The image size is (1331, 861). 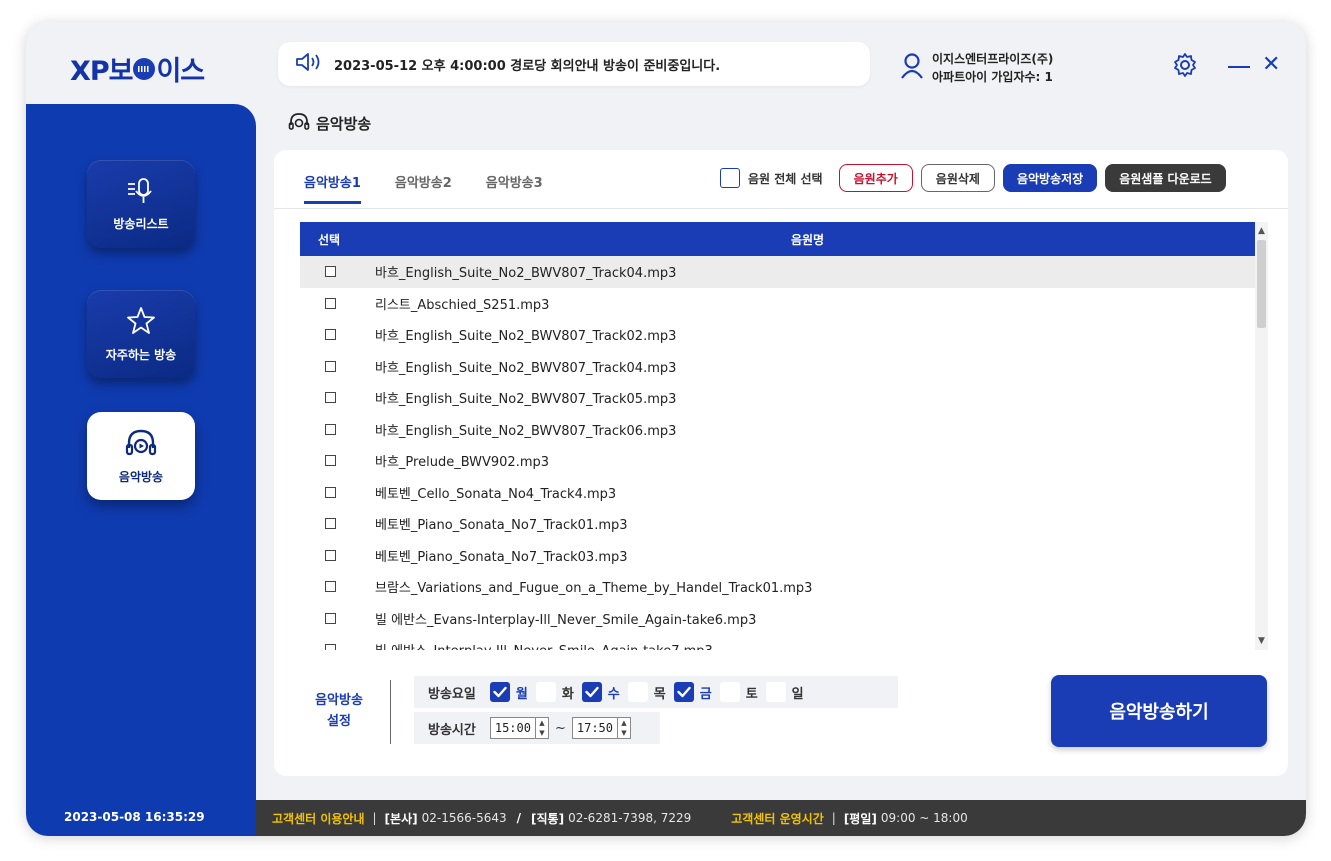 I want to click on settings-label-line1: 음악방송, so click(x=339, y=700).